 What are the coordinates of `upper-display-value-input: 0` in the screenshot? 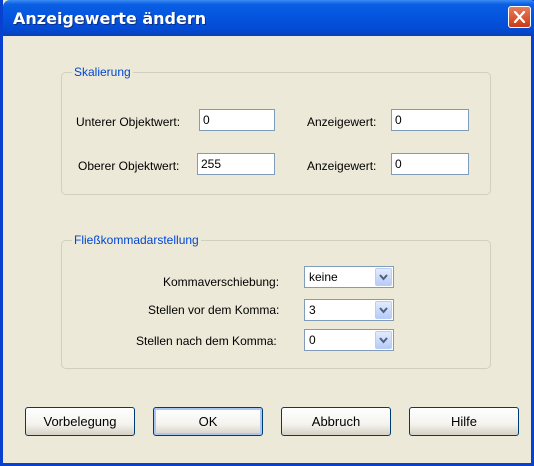 It's located at (430, 164).